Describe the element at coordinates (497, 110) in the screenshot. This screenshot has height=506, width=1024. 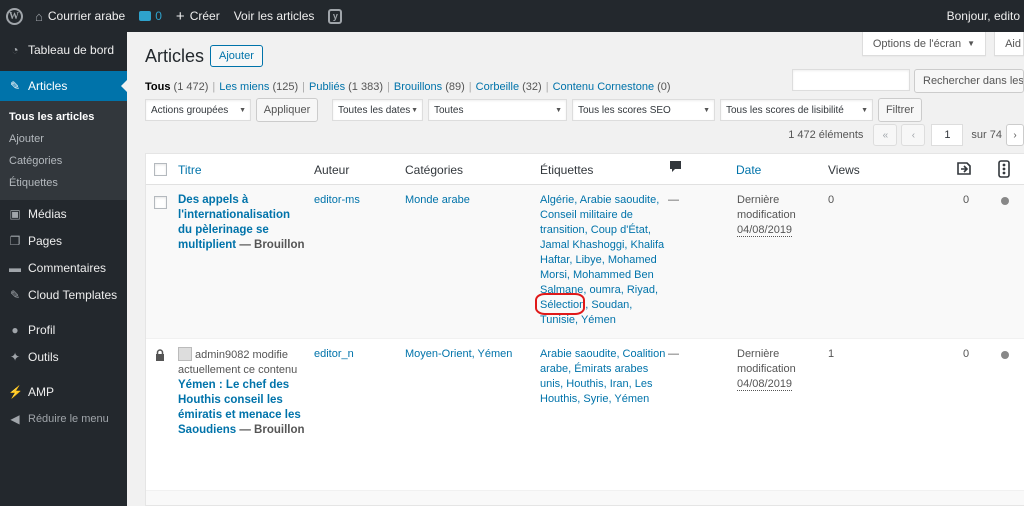
I see `category-filter-select: Toutes ▼` at that location.